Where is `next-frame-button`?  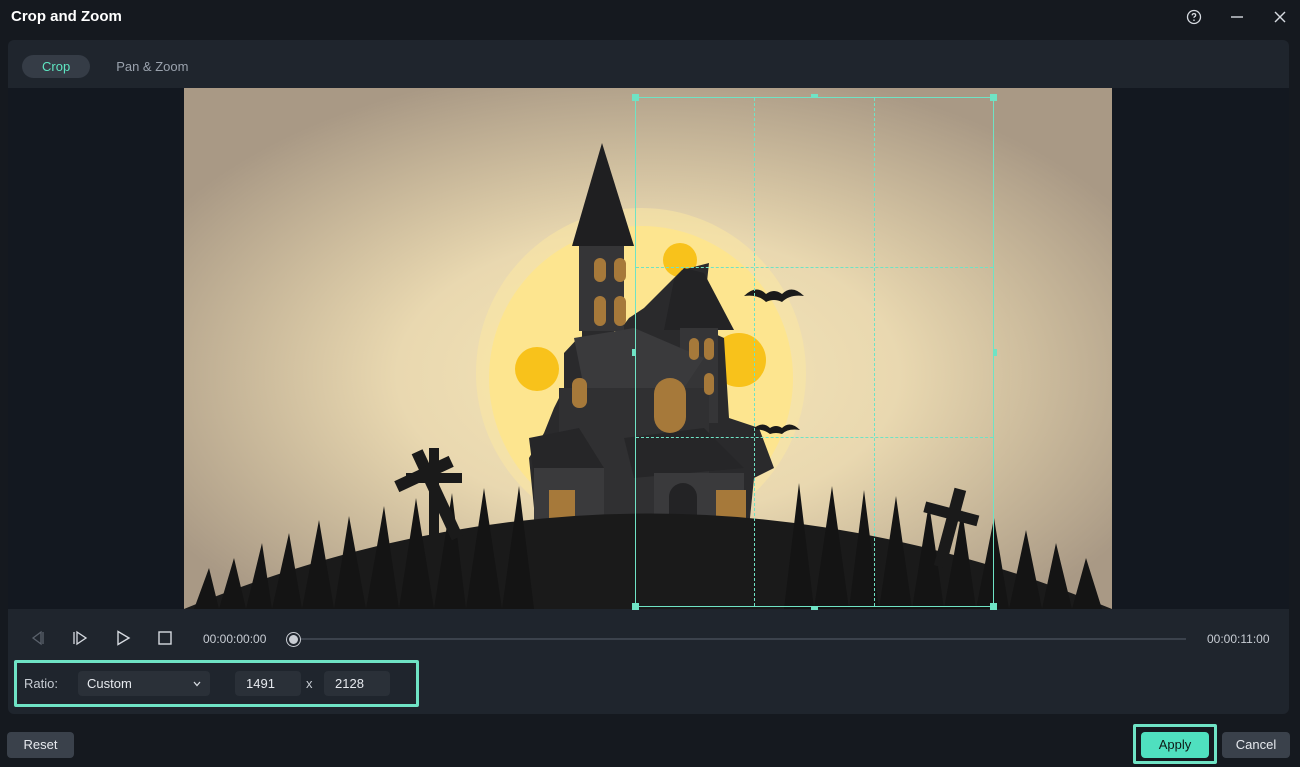
next-frame-button is located at coordinates (80, 638).